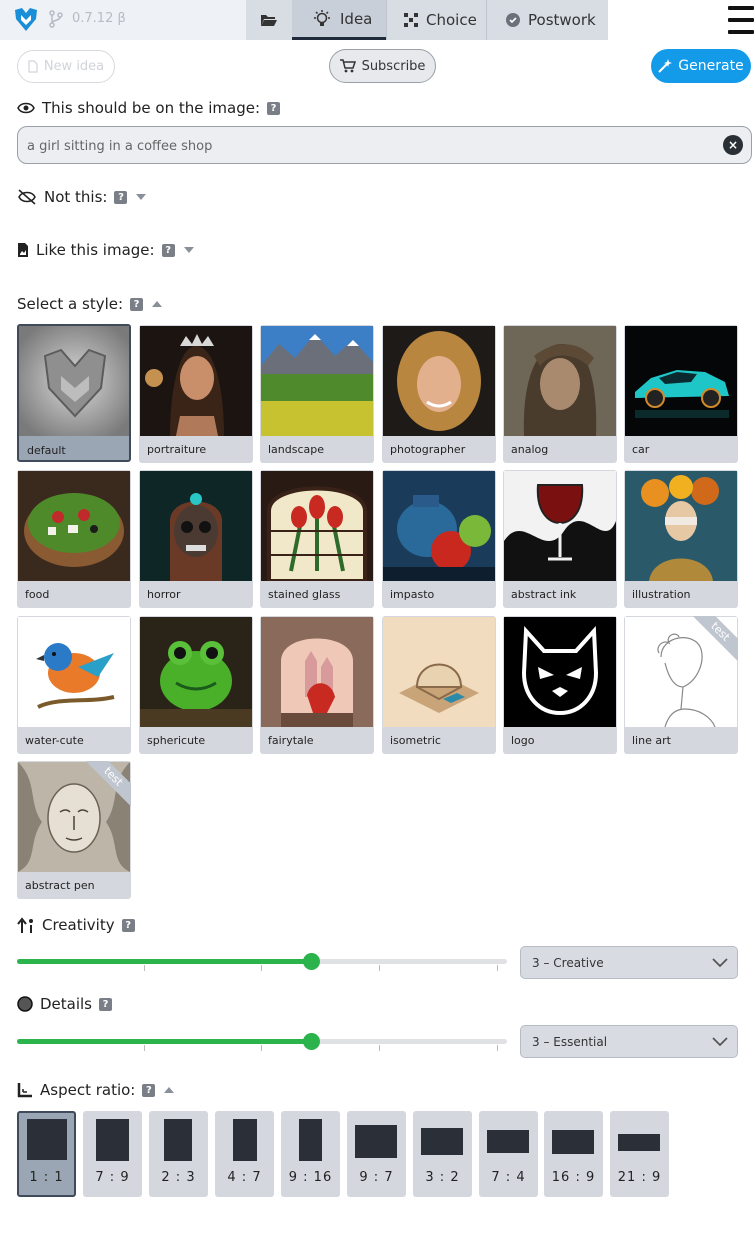 This screenshot has height=1233, width=756. What do you see at coordinates (269, 20) in the screenshot?
I see `tab-open-folder` at bounding box center [269, 20].